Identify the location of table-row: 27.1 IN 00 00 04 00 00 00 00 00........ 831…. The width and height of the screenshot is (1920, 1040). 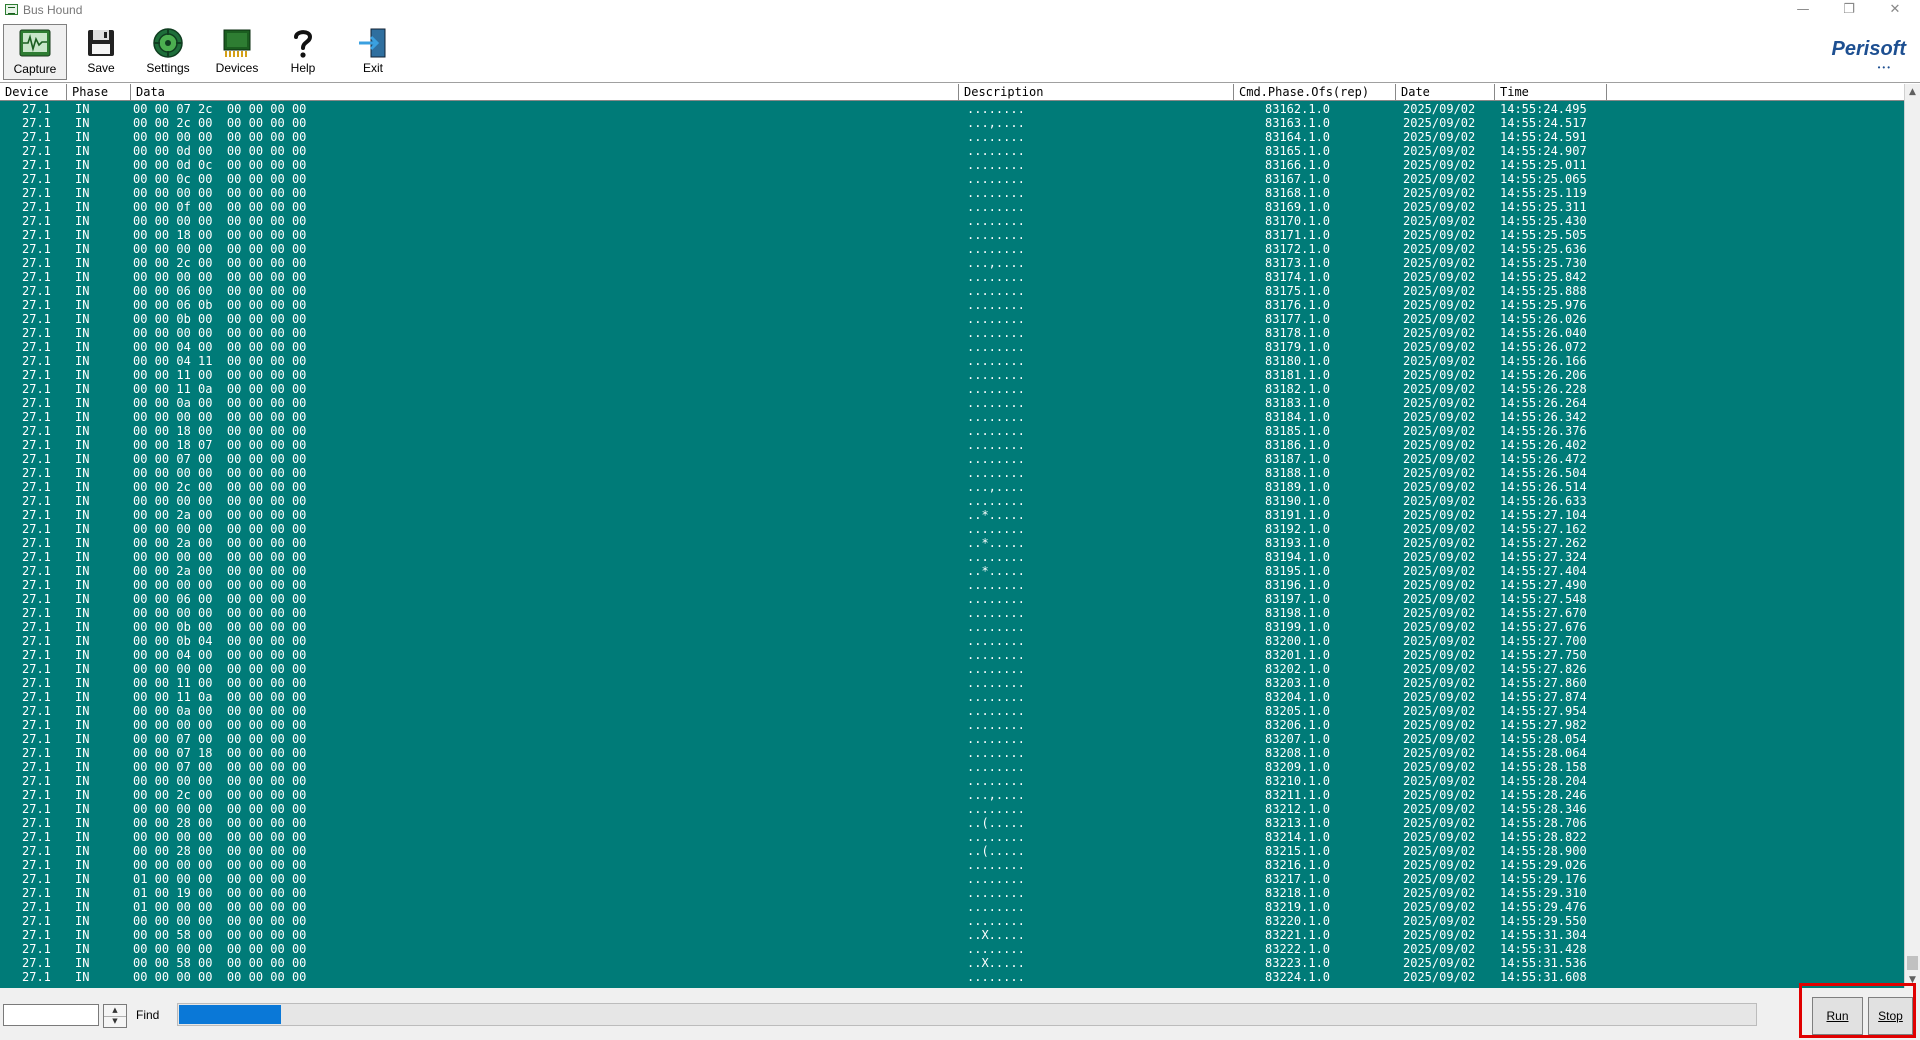
(952, 347).